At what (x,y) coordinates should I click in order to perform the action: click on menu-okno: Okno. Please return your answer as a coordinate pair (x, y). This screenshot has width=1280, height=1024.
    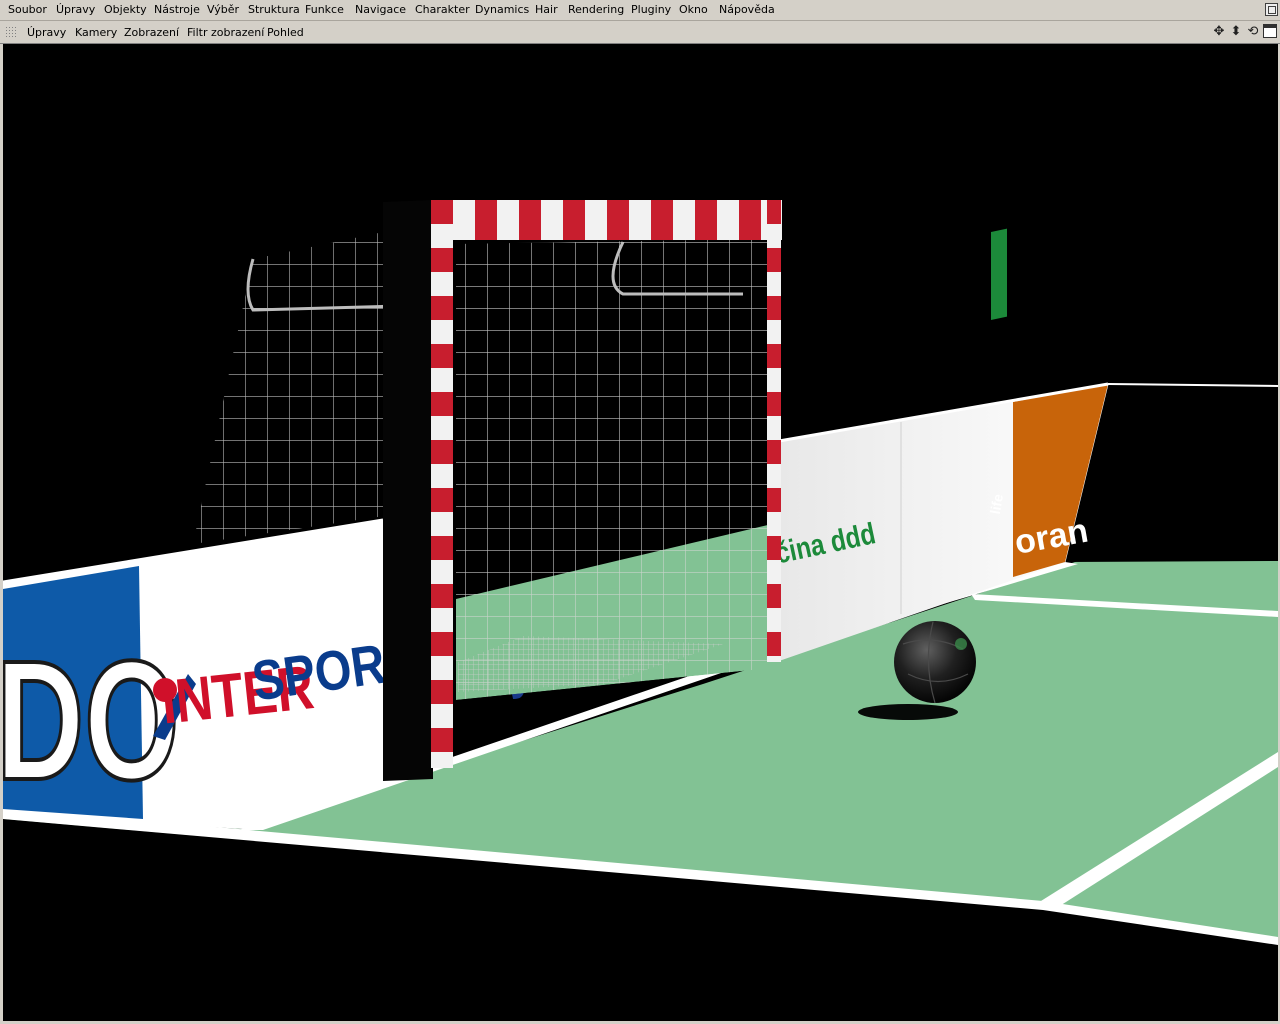
    Looking at the image, I should click on (693, 9).